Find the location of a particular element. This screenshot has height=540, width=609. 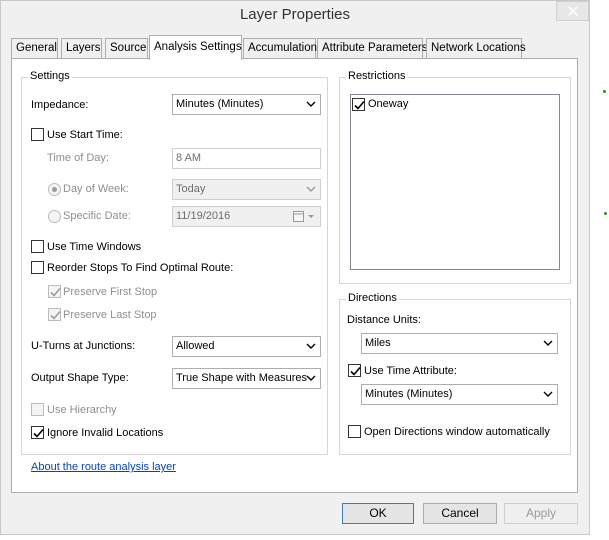

output-shape-label: Output Shape Type: is located at coordinates (80, 378).